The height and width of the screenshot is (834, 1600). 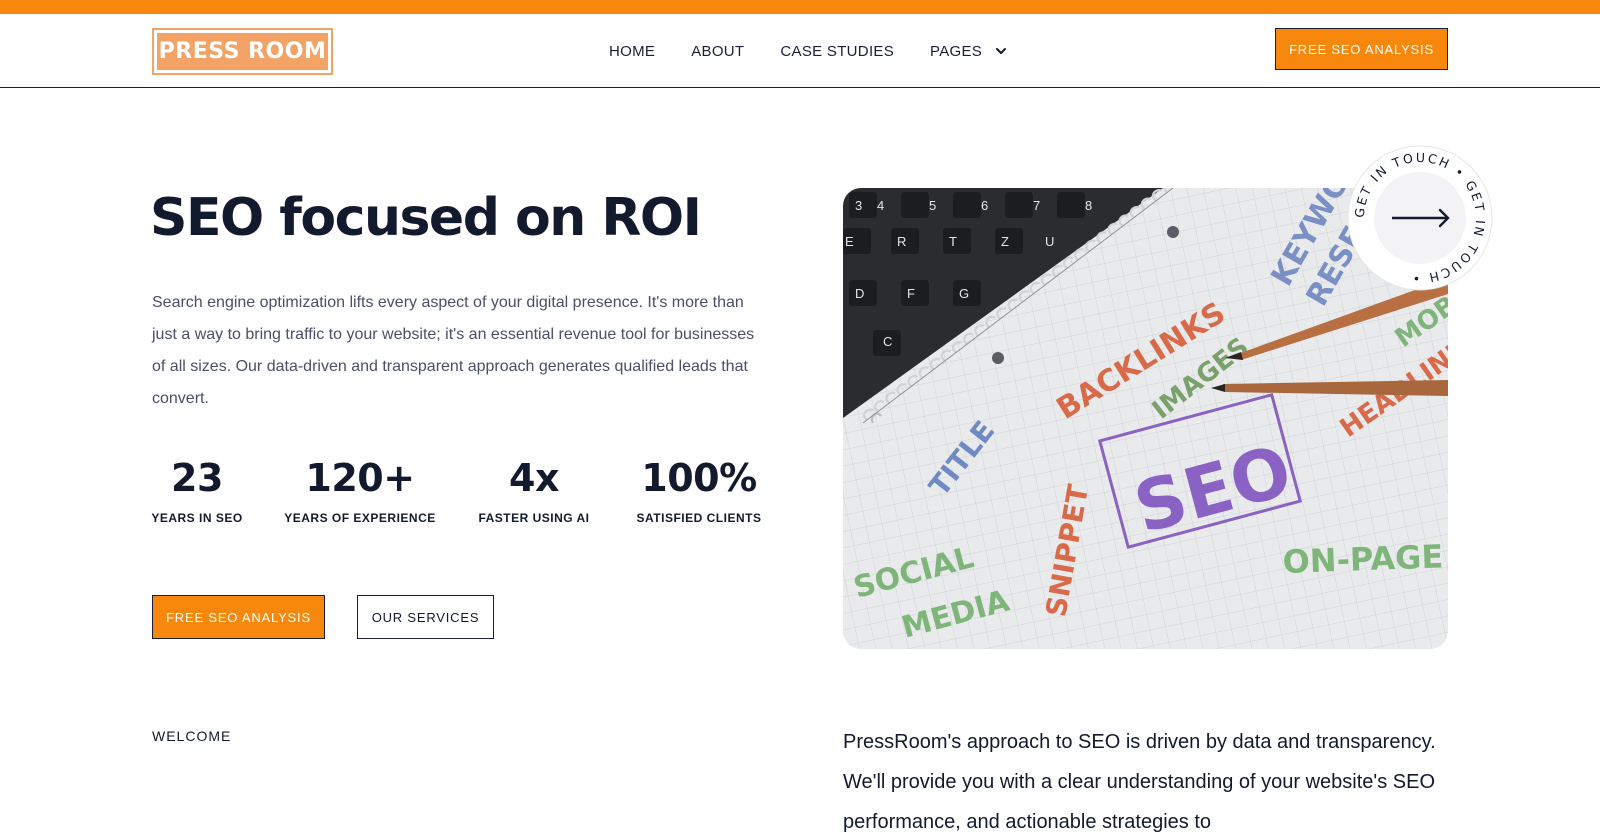 I want to click on stat-value: 120+, so click(x=360, y=478).